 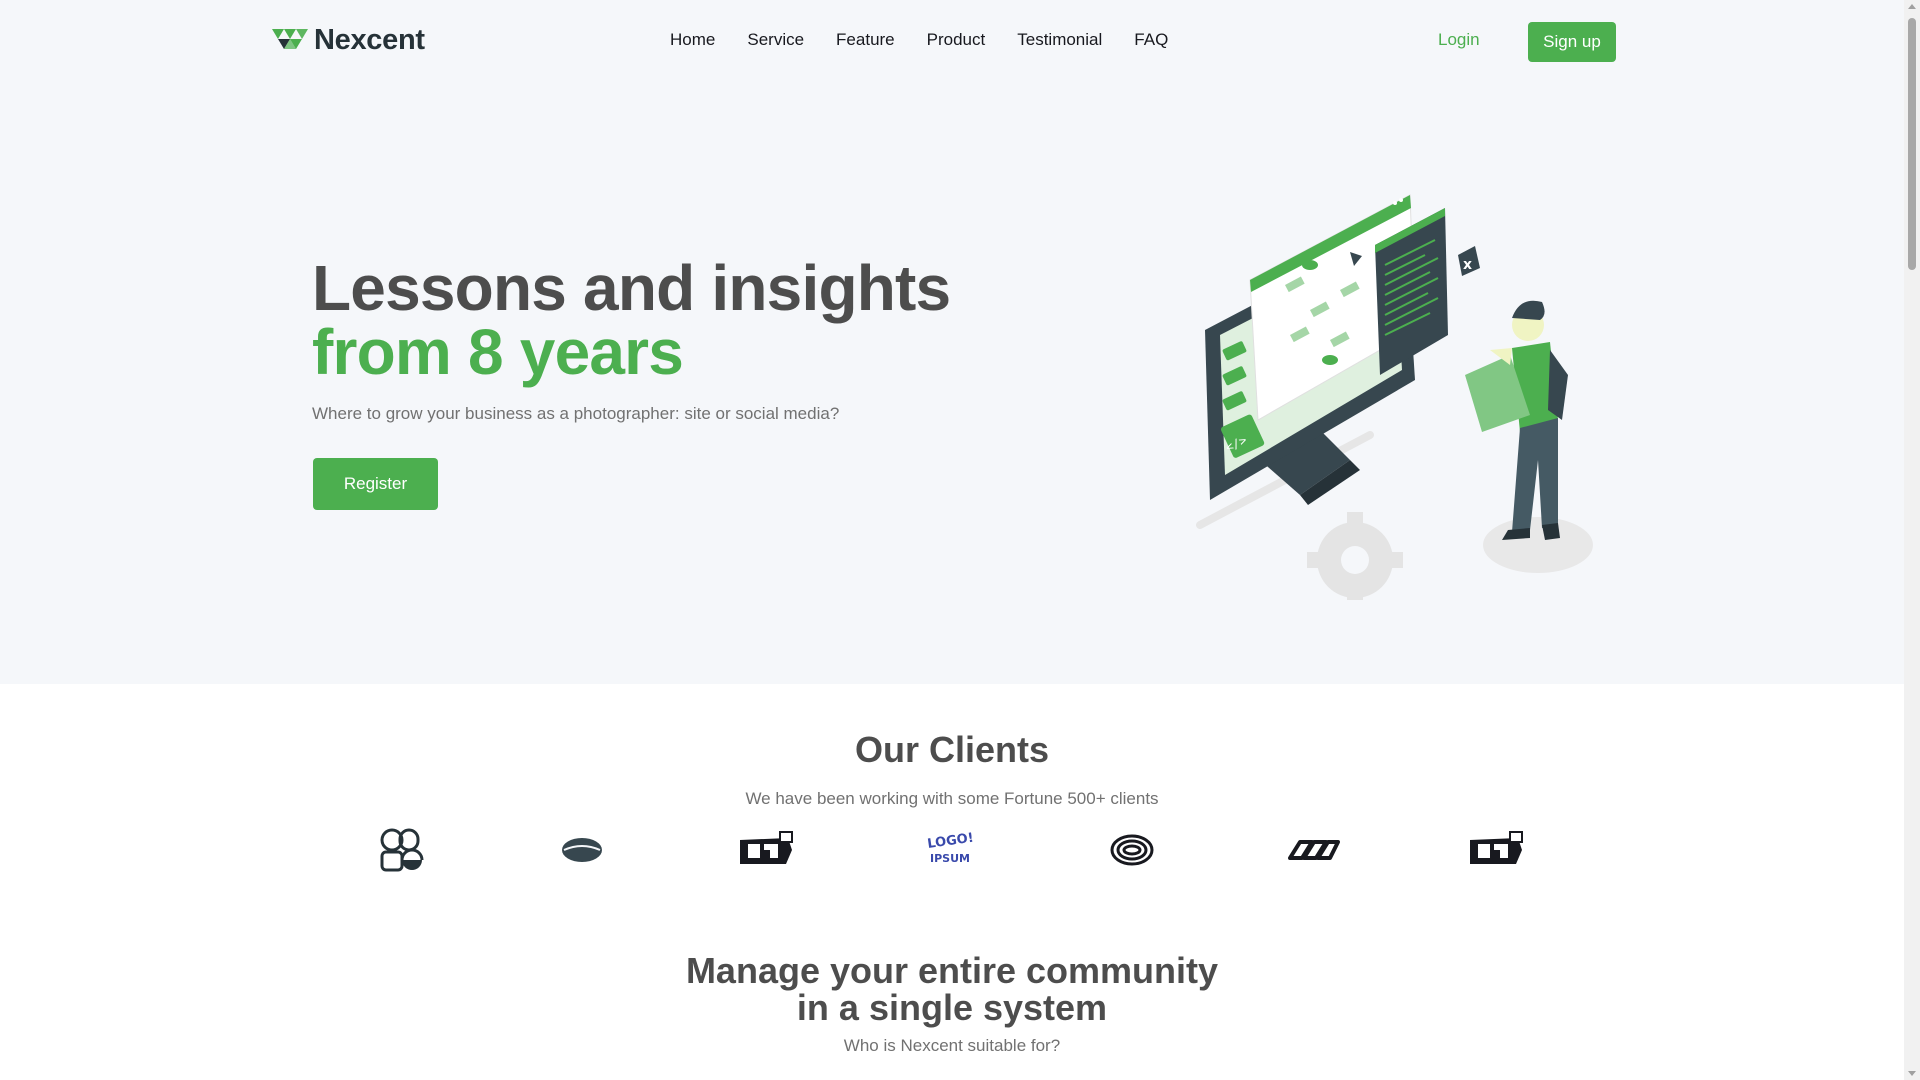 What do you see at coordinates (950, 841) in the screenshot?
I see `svg-text: LOGO!` at bounding box center [950, 841].